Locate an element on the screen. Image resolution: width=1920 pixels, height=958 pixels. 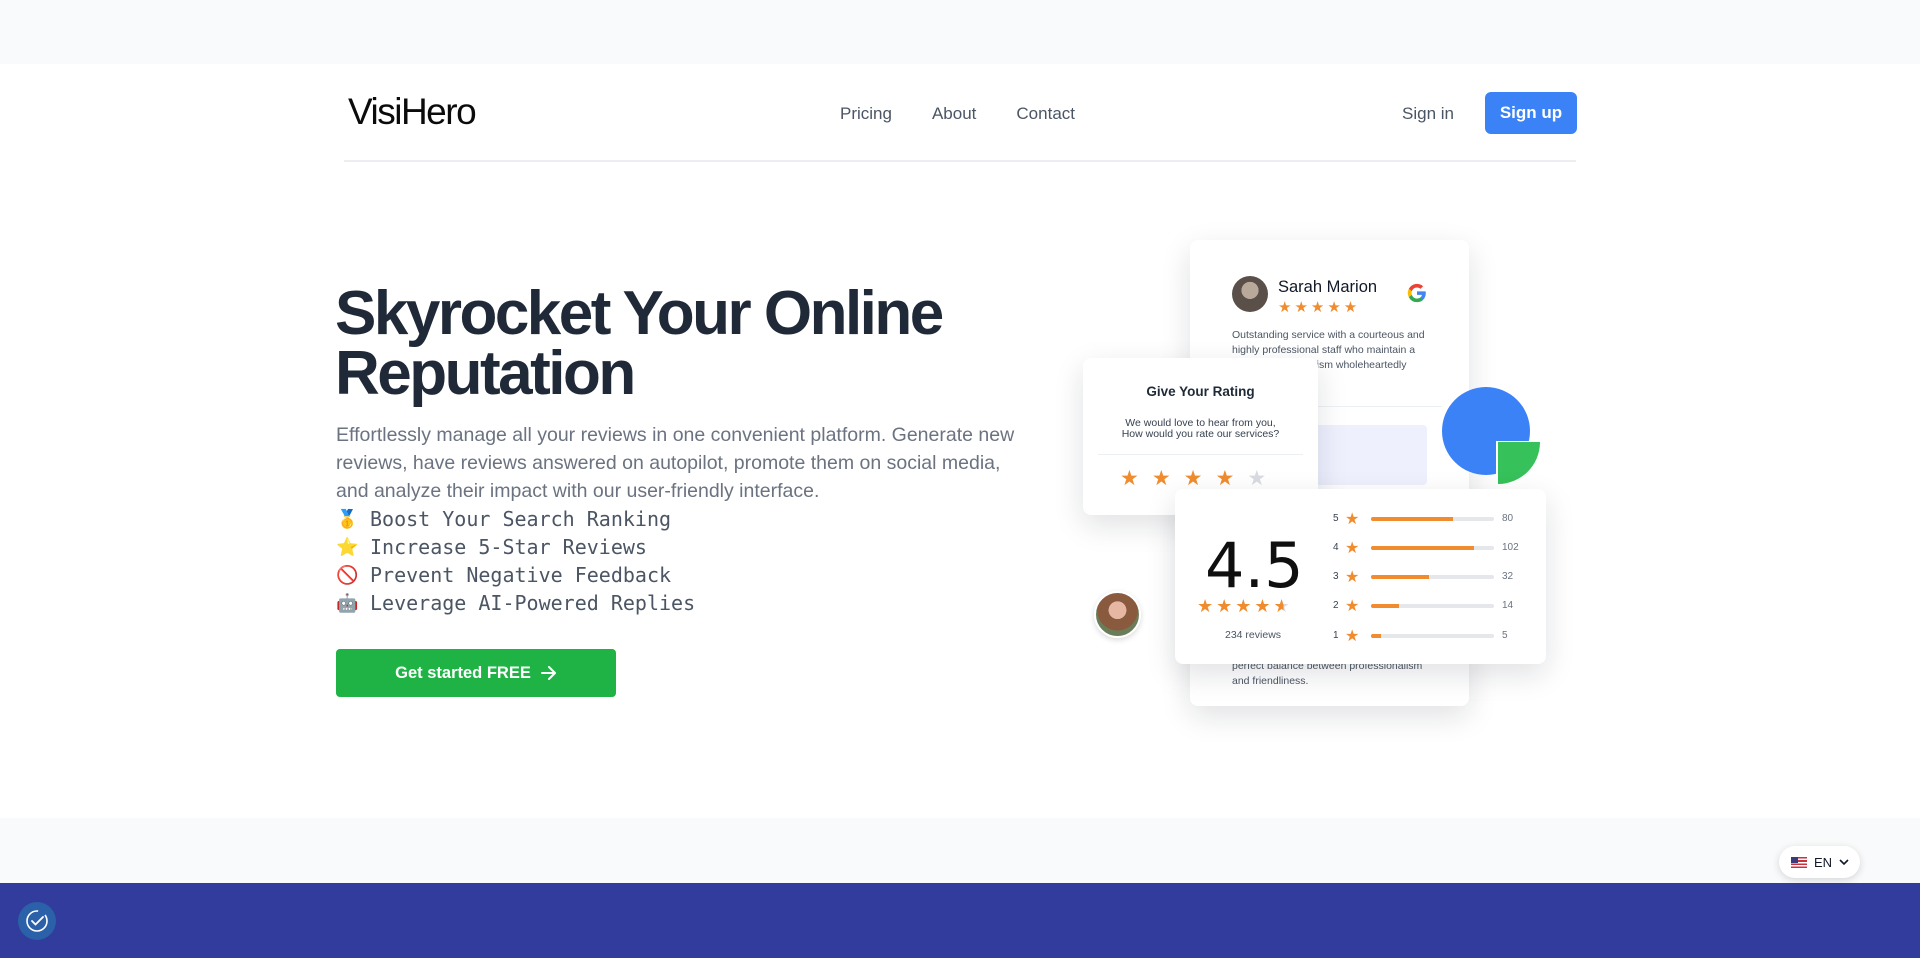
chevron-down-icon is located at coordinates (1844, 861).